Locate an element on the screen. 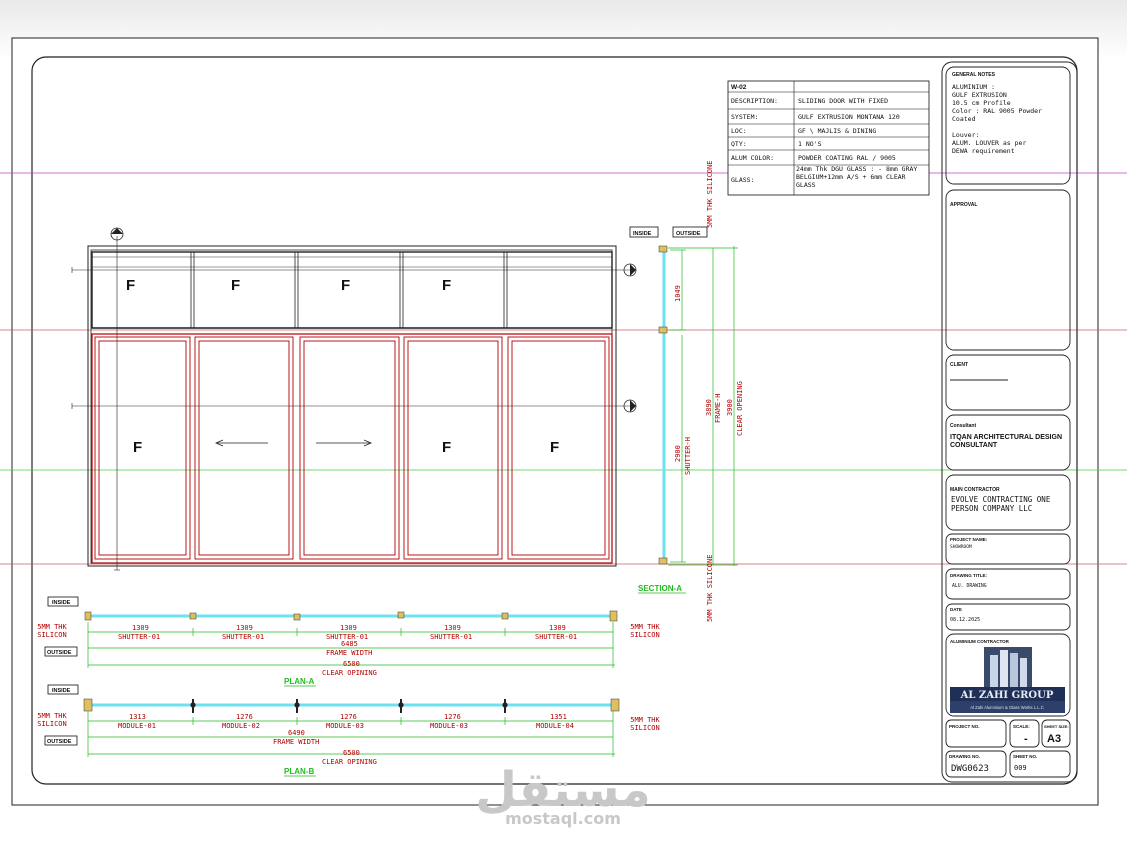 This screenshot has height=846, width=1127. spec-row-value: POWDER COATING RAL / 9005 is located at coordinates (847, 158).